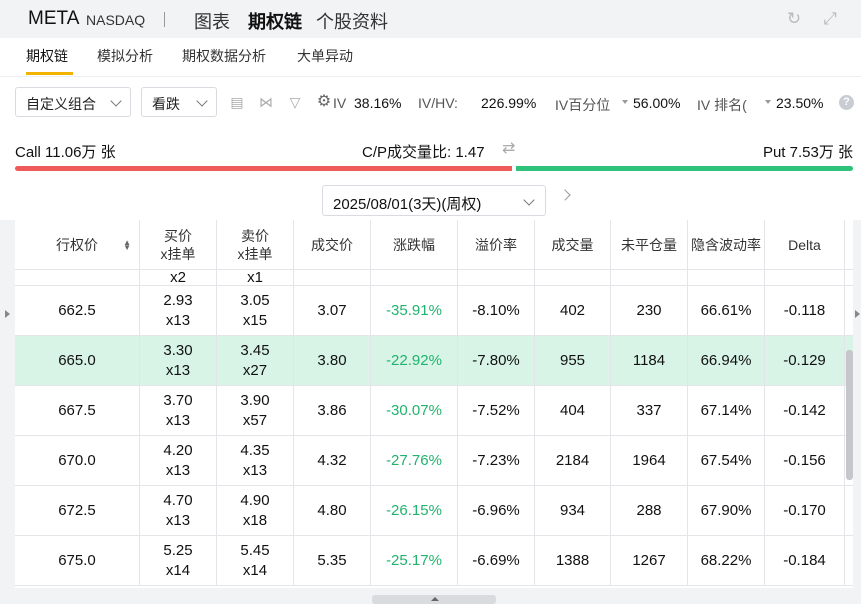  Describe the element at coordinates (324, 102) in the screenshot. I see `gear-icon: ⚙` at that location.